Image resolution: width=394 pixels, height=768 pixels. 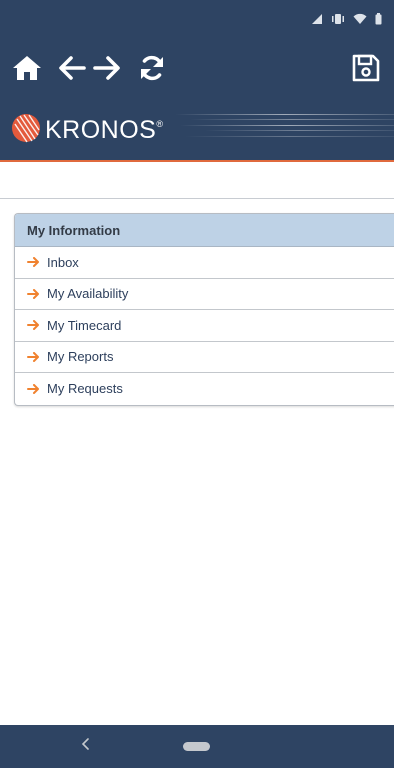 I want to click on menu-item-my-reports: My Reports, so click(x=204, y=357).